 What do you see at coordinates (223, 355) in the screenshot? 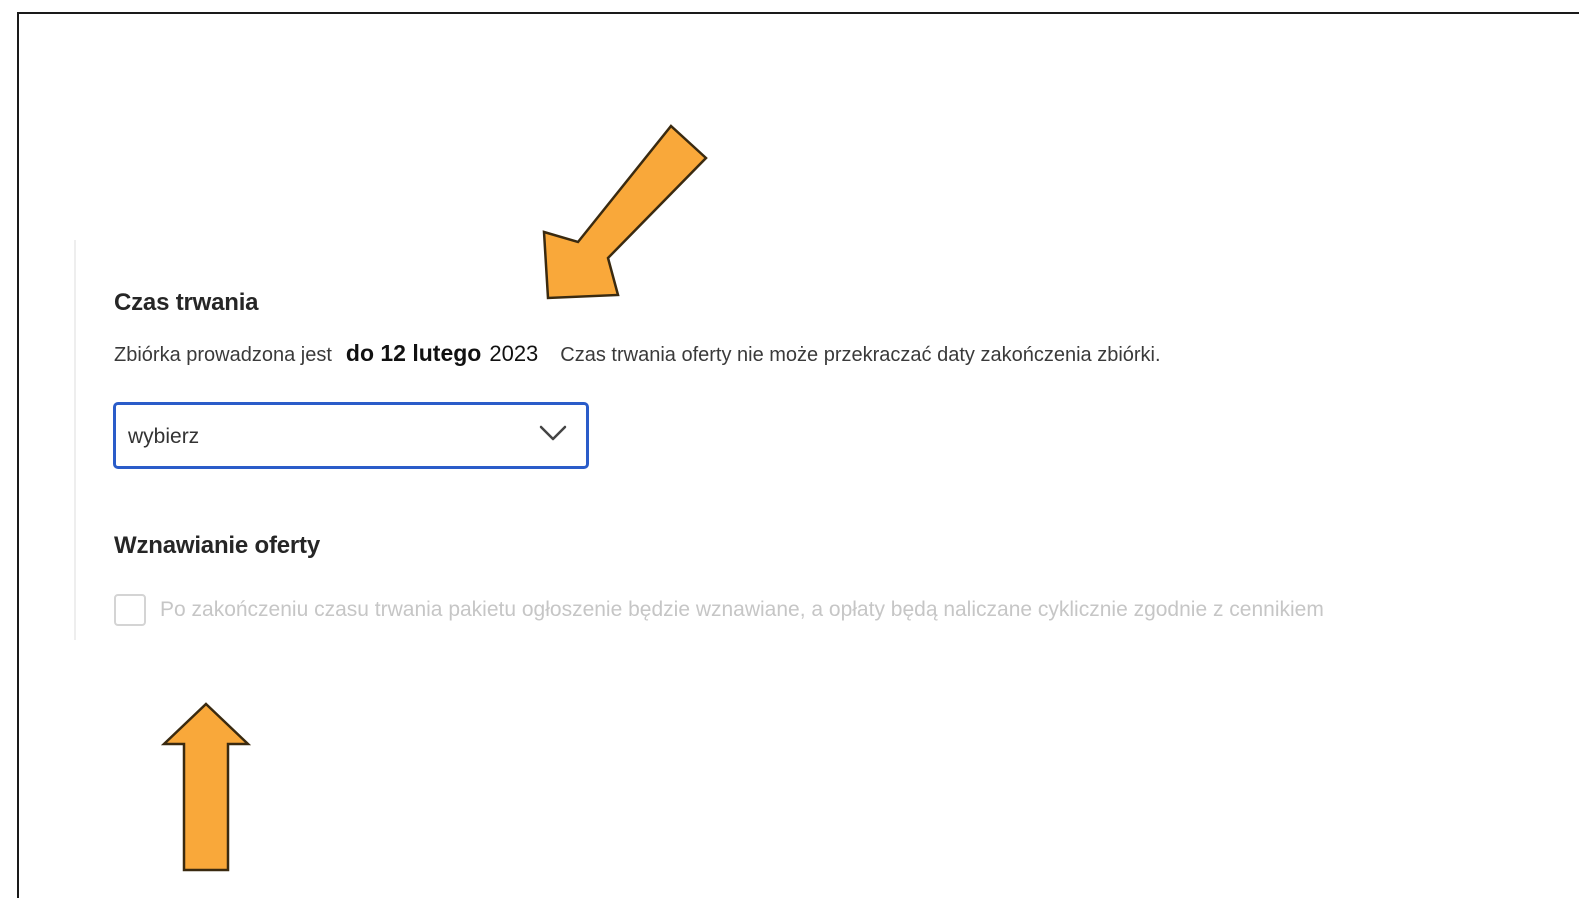
I see `description-prefix: Zbiórka prowadzona jest` at bounding box center [223, 355].